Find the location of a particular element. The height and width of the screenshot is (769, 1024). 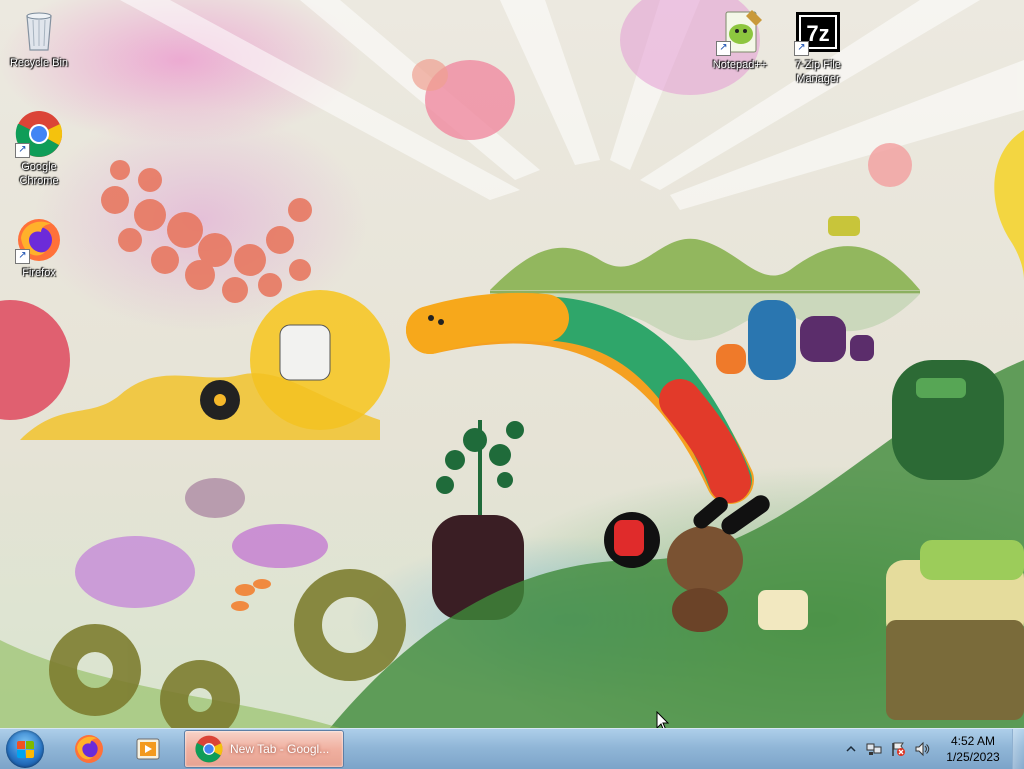

taskbar-pinned-media-player is located at coordinates (149, 749).